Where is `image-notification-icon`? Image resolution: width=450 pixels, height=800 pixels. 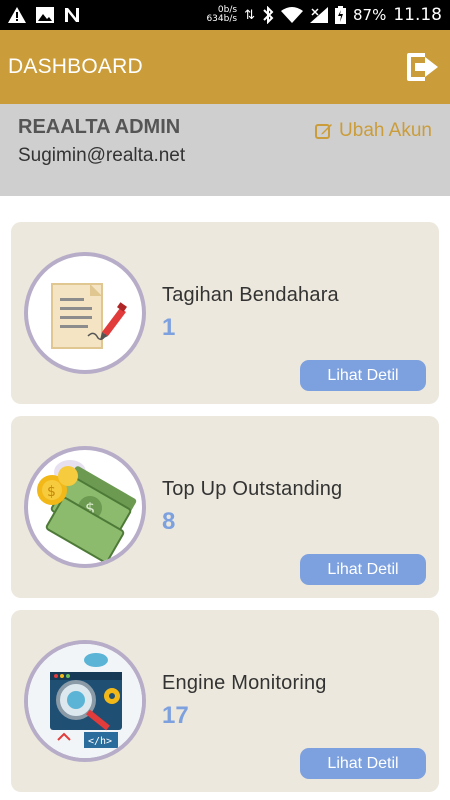
image-notification-icon is located at coordinates (45, 15).